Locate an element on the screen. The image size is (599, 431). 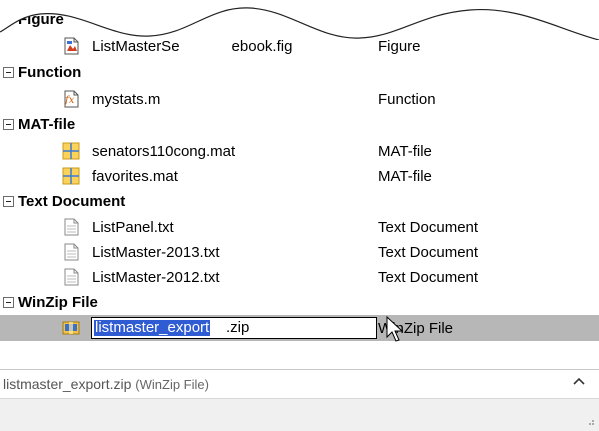
file-name: senators110cong.mat is located at coordinates (164, 151).